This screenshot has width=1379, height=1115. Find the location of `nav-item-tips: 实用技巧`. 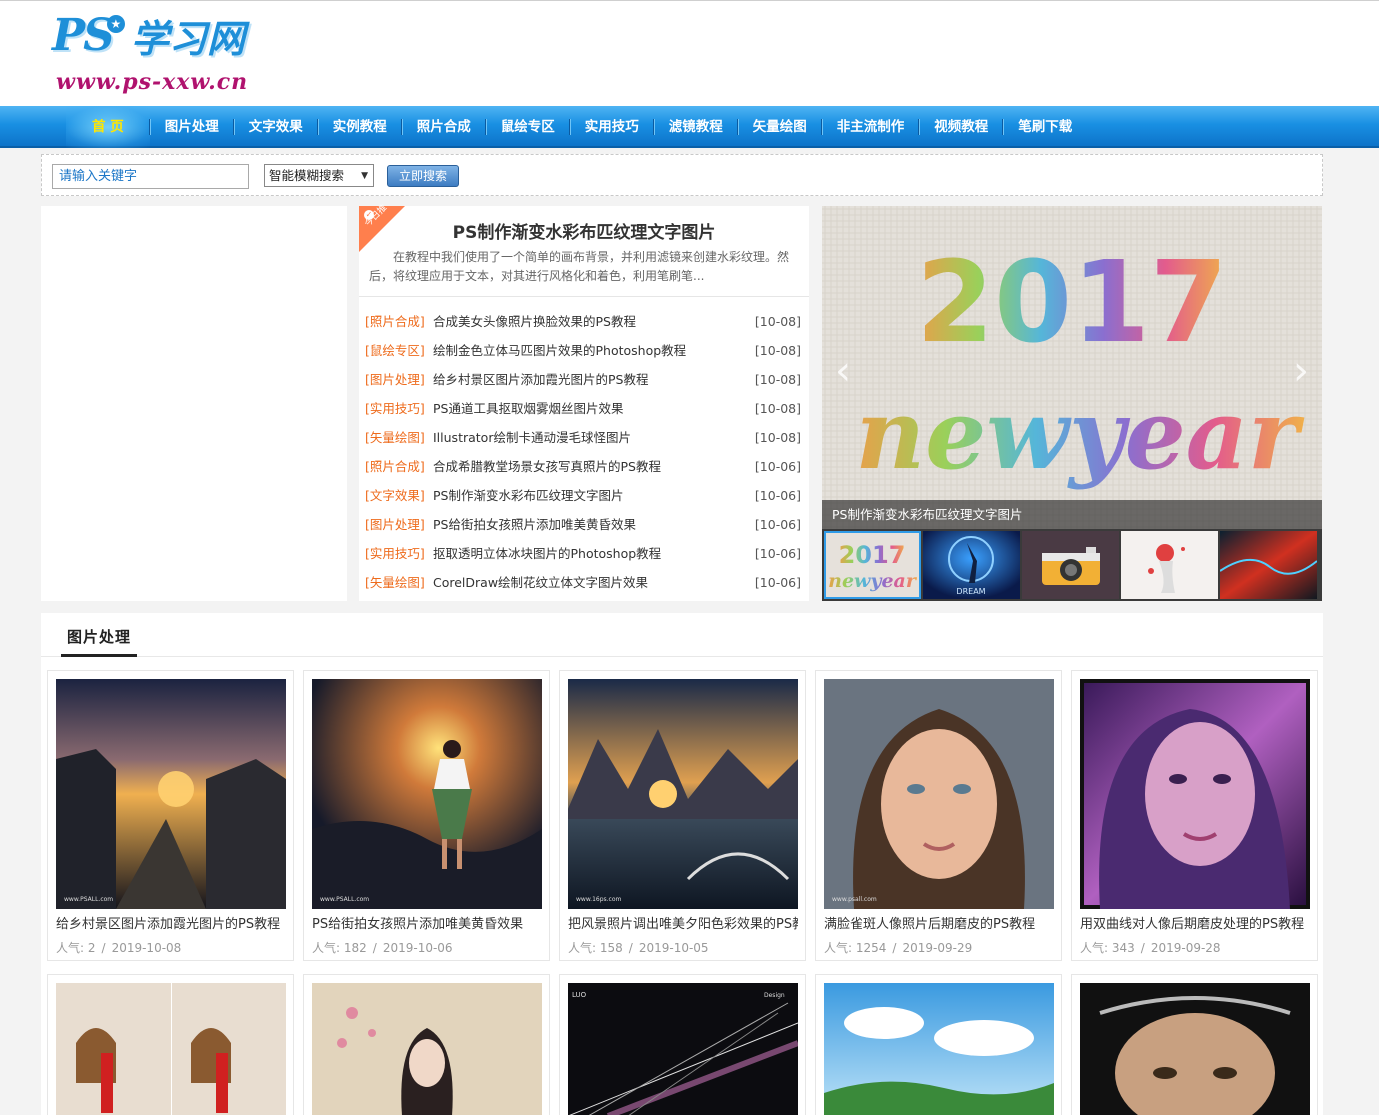

nav-item-tips: 实用技巧 is located at coordinates (612, 127).